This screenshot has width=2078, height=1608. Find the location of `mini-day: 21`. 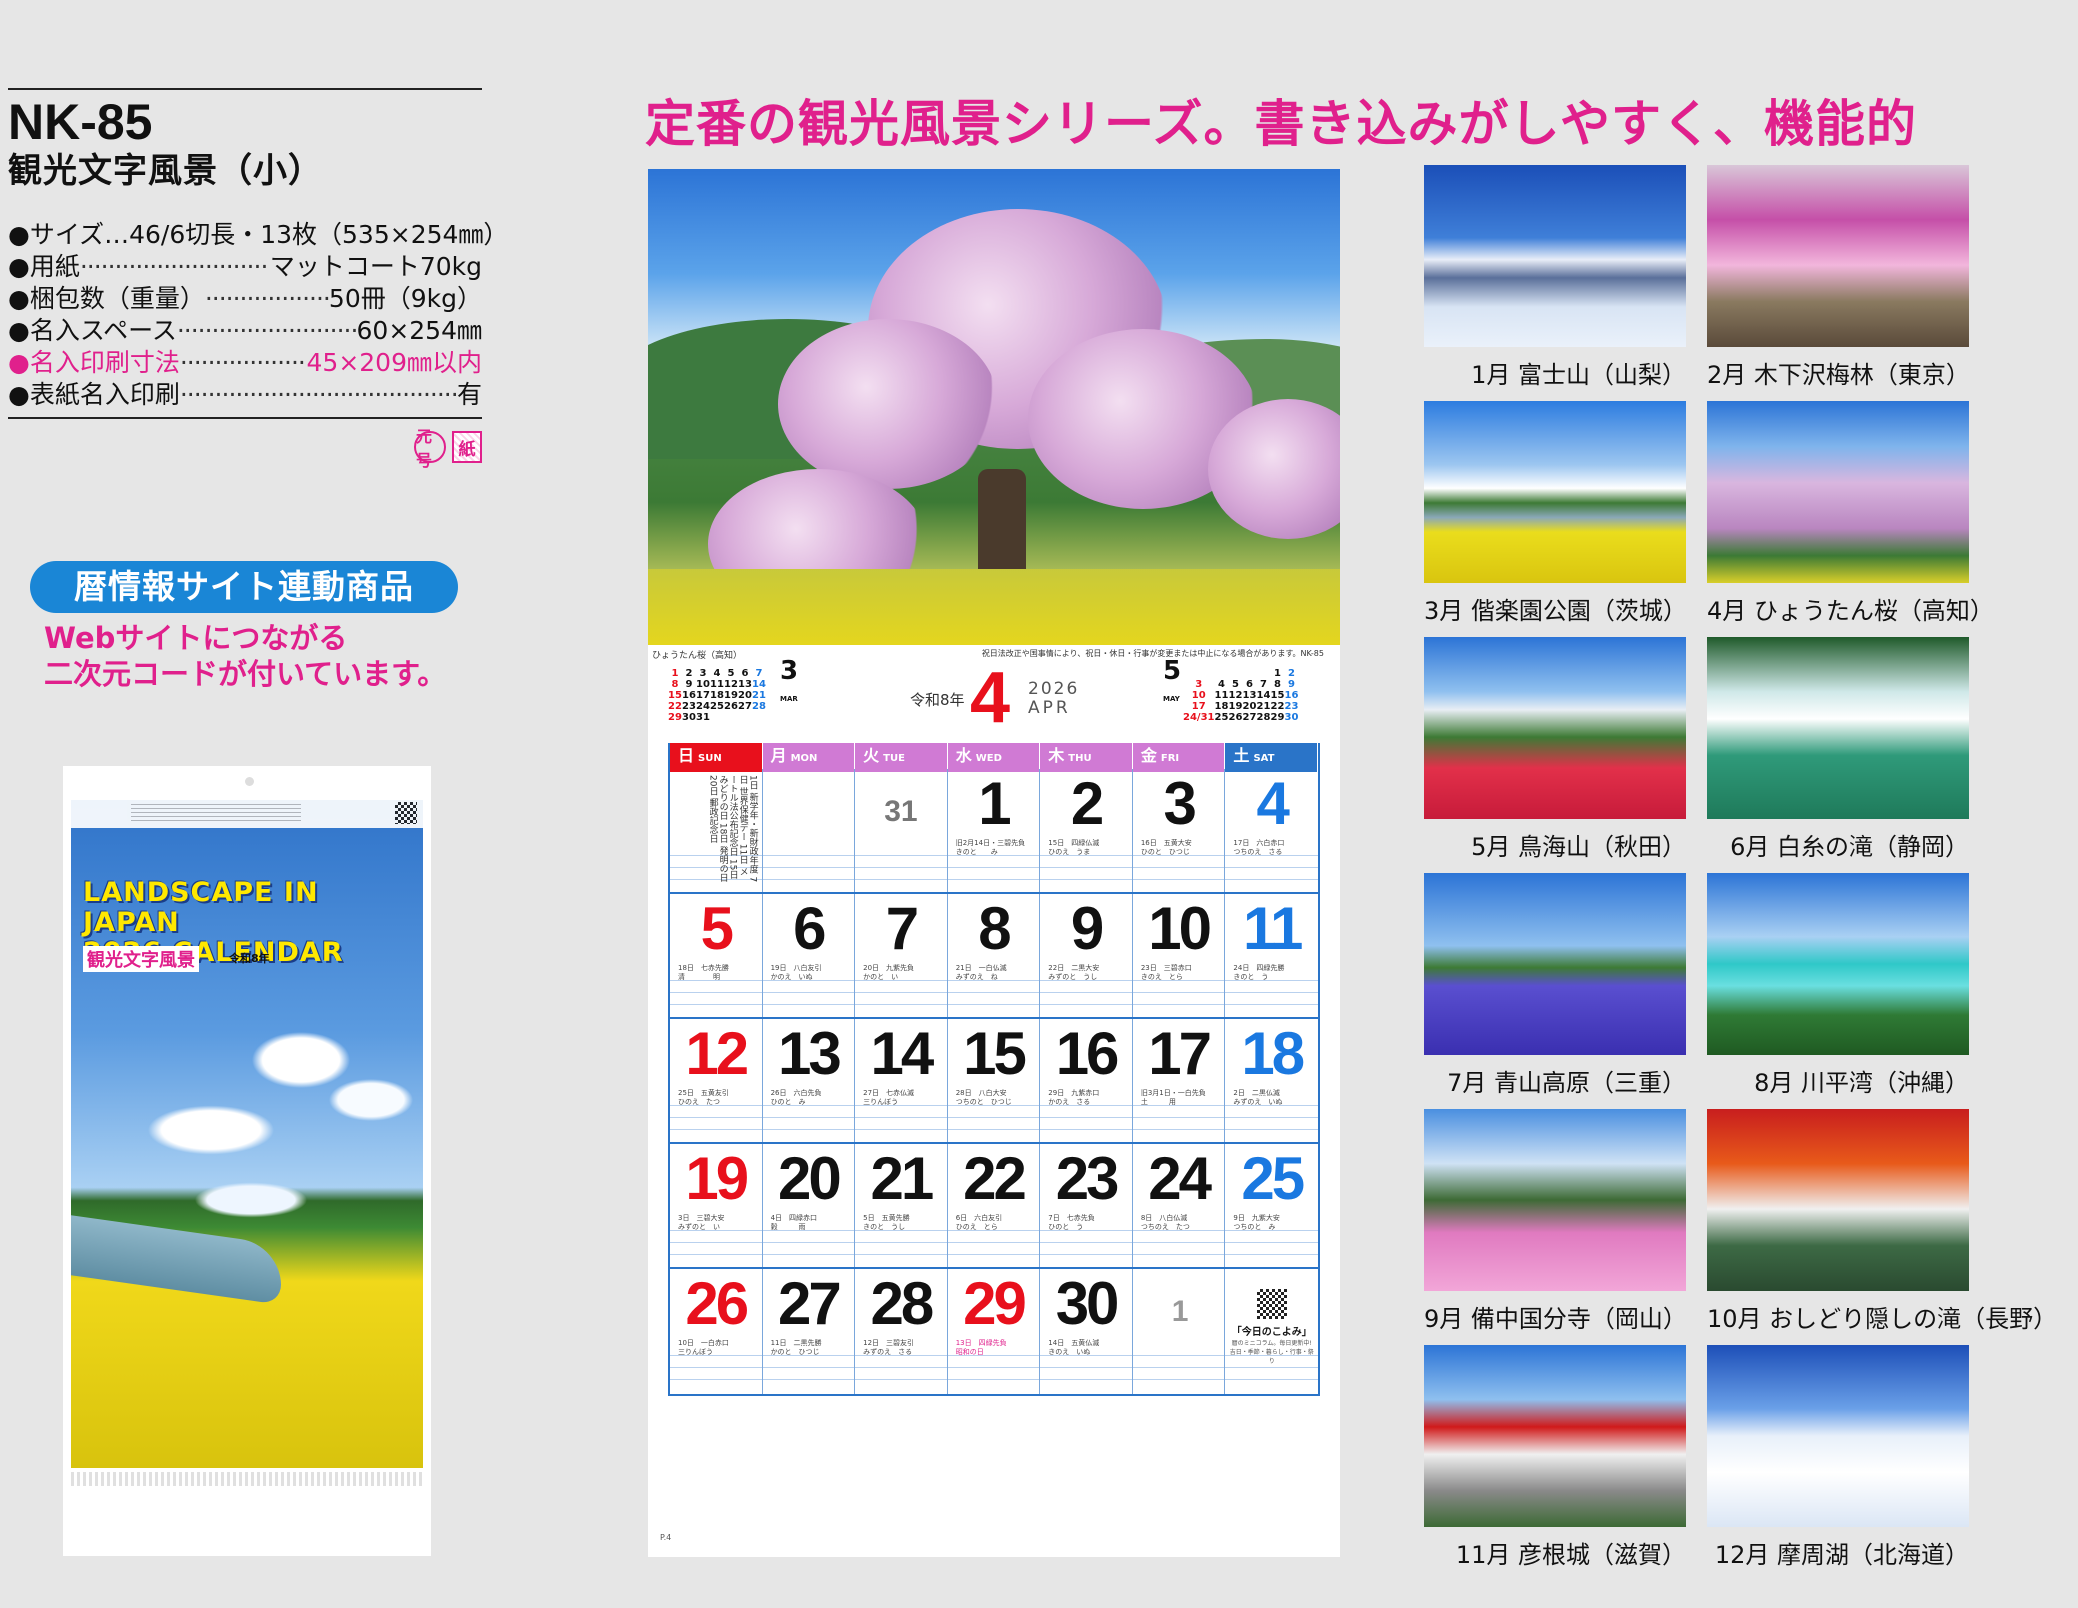

mini-day: 21 is located at coordinates (1263, 706).